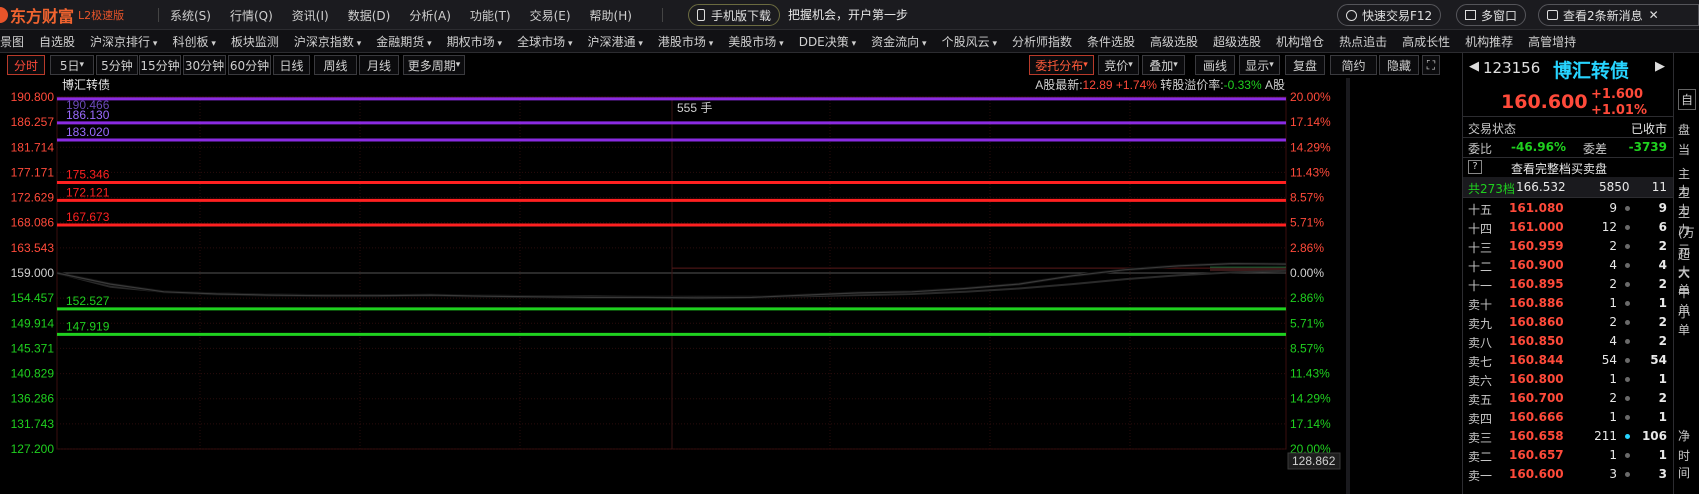 This screenshot has width=1699, height=494. What do you see at coordinates (33, 374) in the screenshot?
I see `y-tick-label: 140.829` at bounding box center [33, 374].